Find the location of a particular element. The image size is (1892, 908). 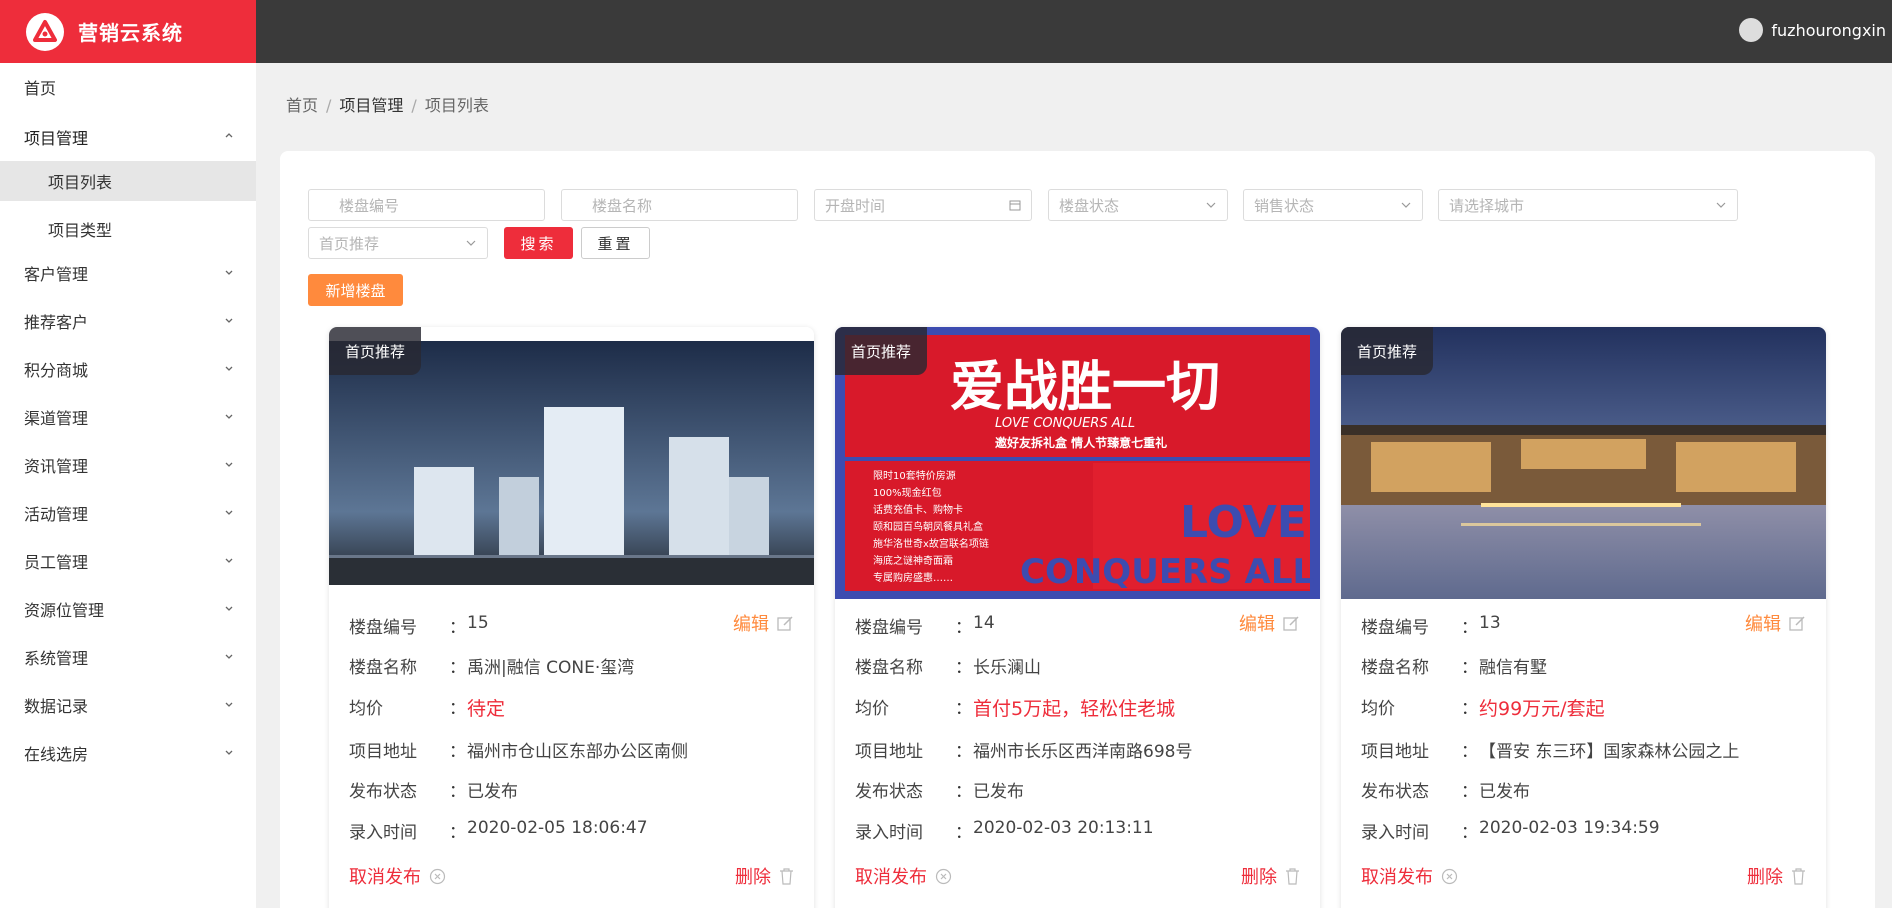

sidebar-item-label: 推荐客户 is located at coordinates (56, 322).